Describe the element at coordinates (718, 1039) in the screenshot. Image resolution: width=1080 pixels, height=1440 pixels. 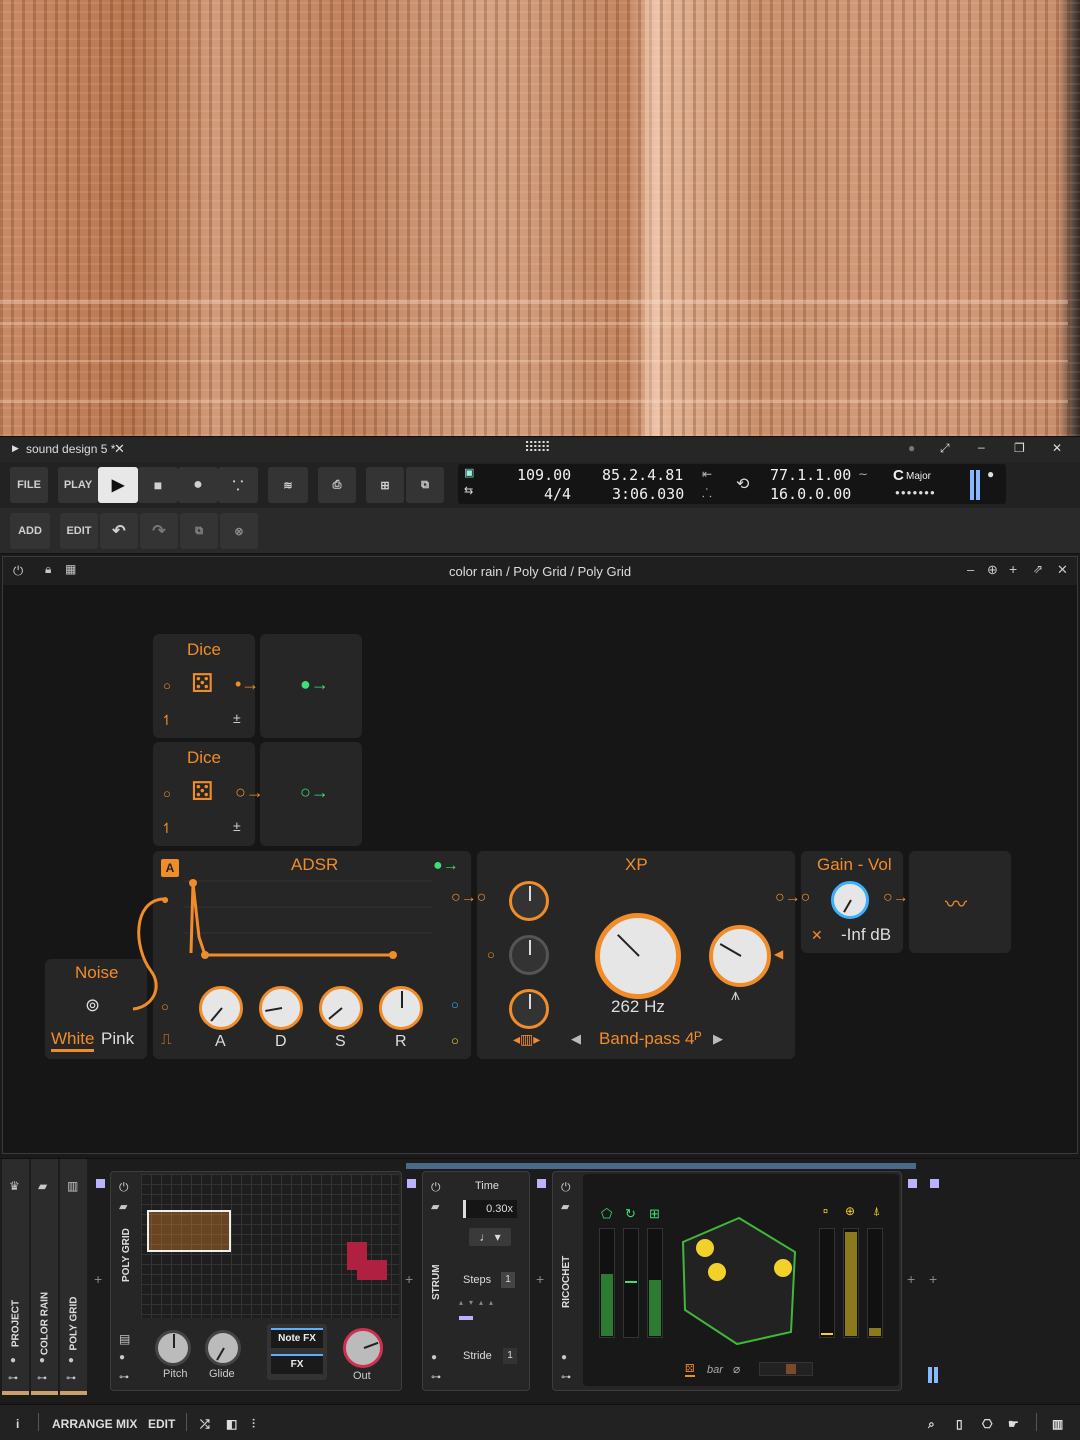
I see `next-mode-icon: ▶` at that location.